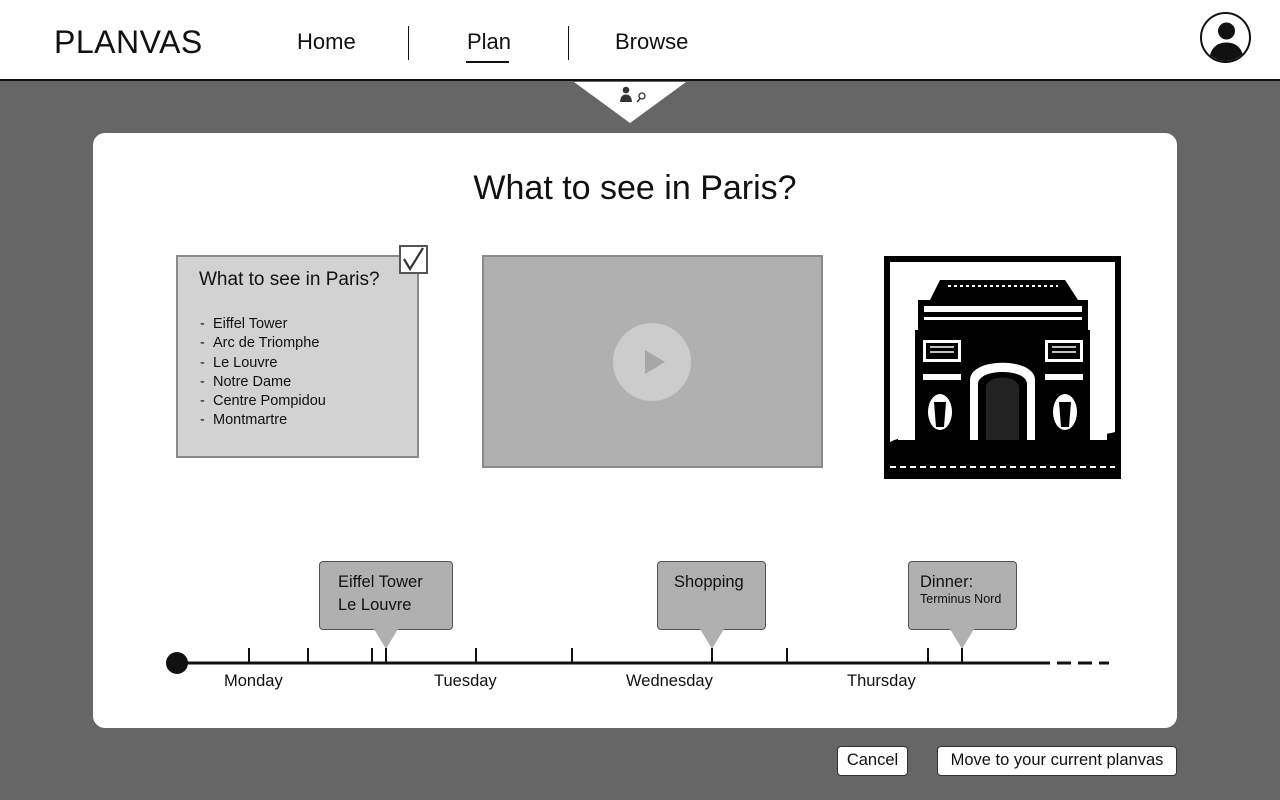 This screenshot has width=1280, height=800. I want to click on move-to-planvas-button: Move to your current planvas, so click(1057, 761).